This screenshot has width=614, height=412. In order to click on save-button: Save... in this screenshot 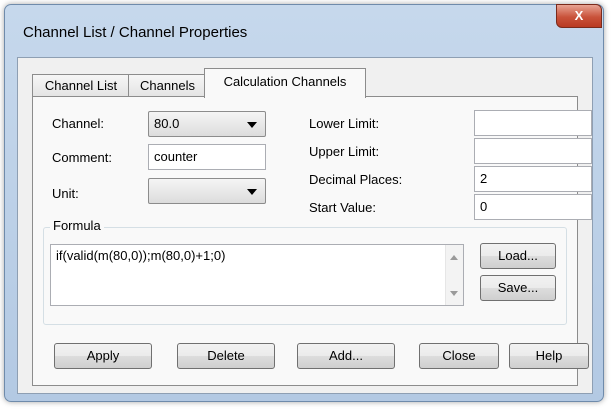, I will do `click(518, 288)`.